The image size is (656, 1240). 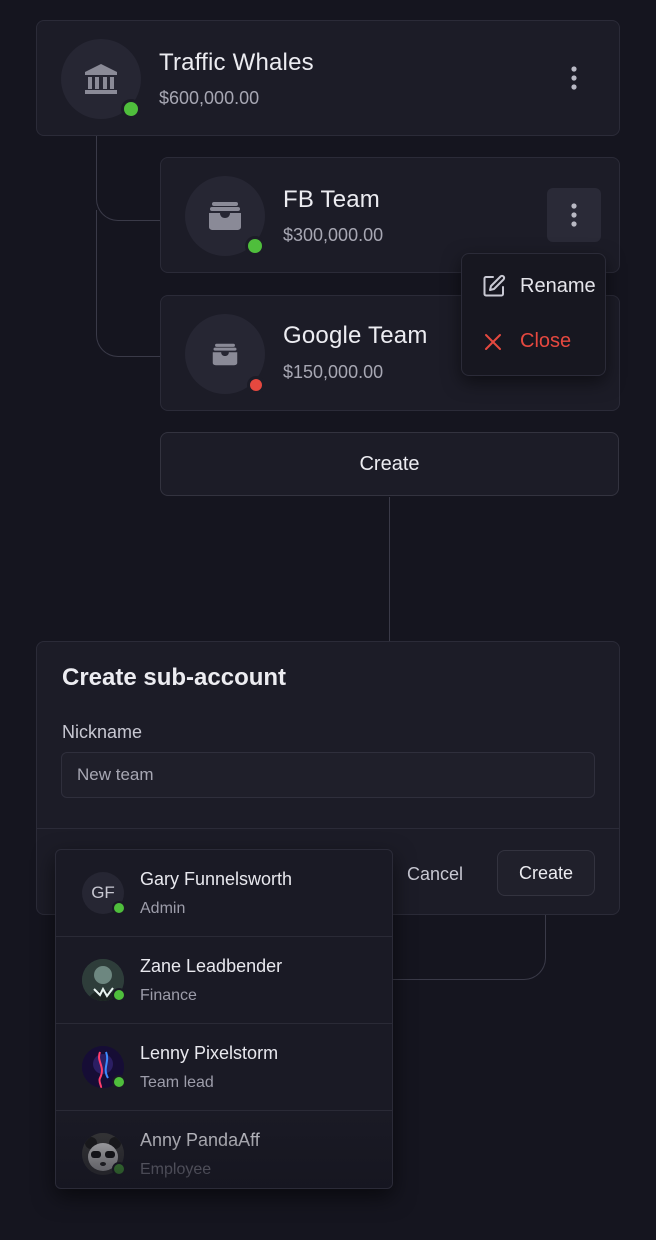 I want to click on status-dot-inactive, so click(x=256, y=385).